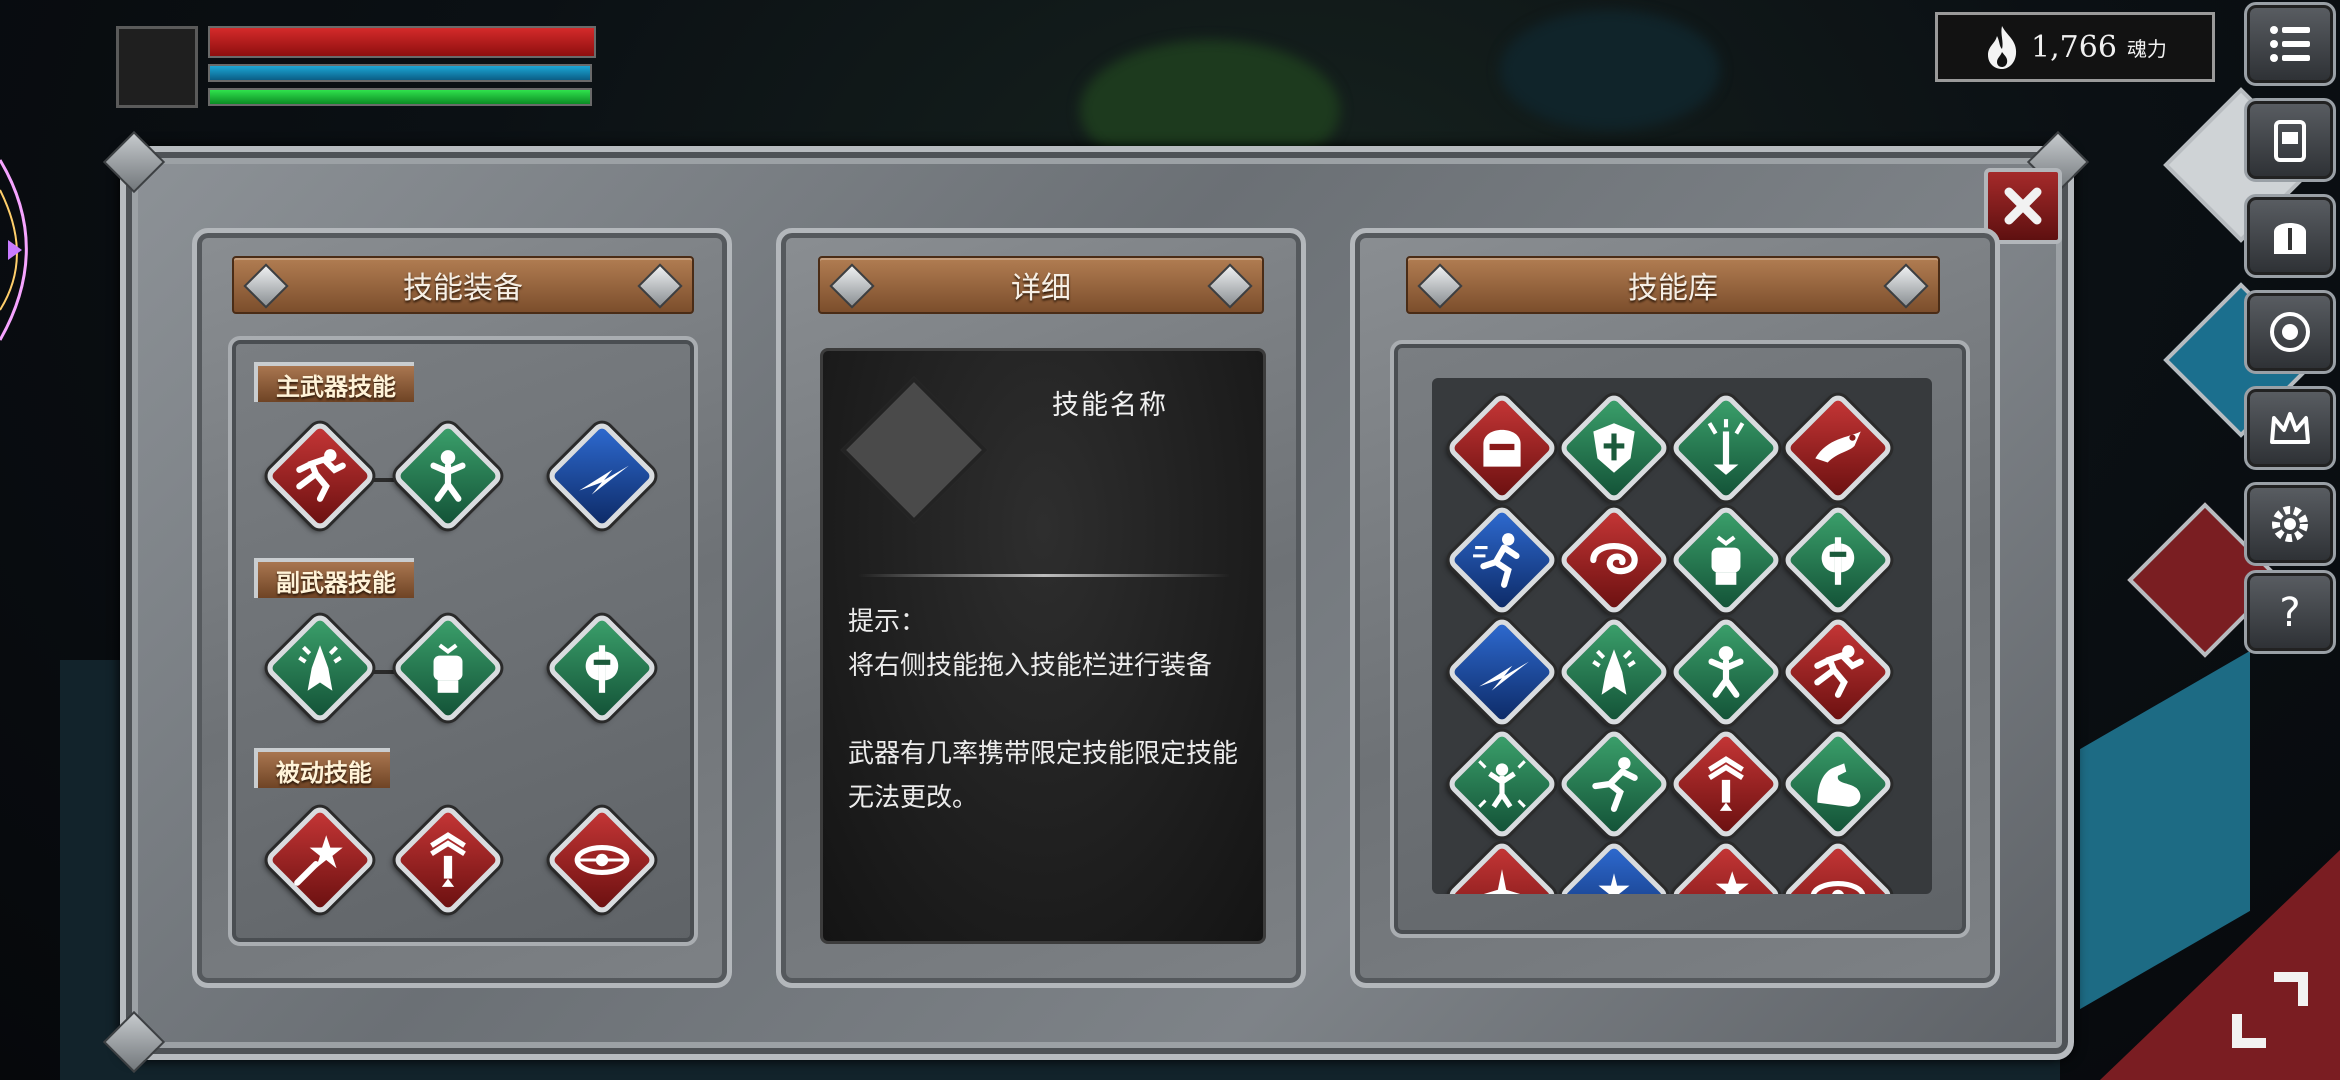  What do you see at coordinates (1043, 776) in the screenshot?
I see `hint-line-2: 武器有几率携带限定技能限定技能无法更改。` at bounding box center [1043, 776].